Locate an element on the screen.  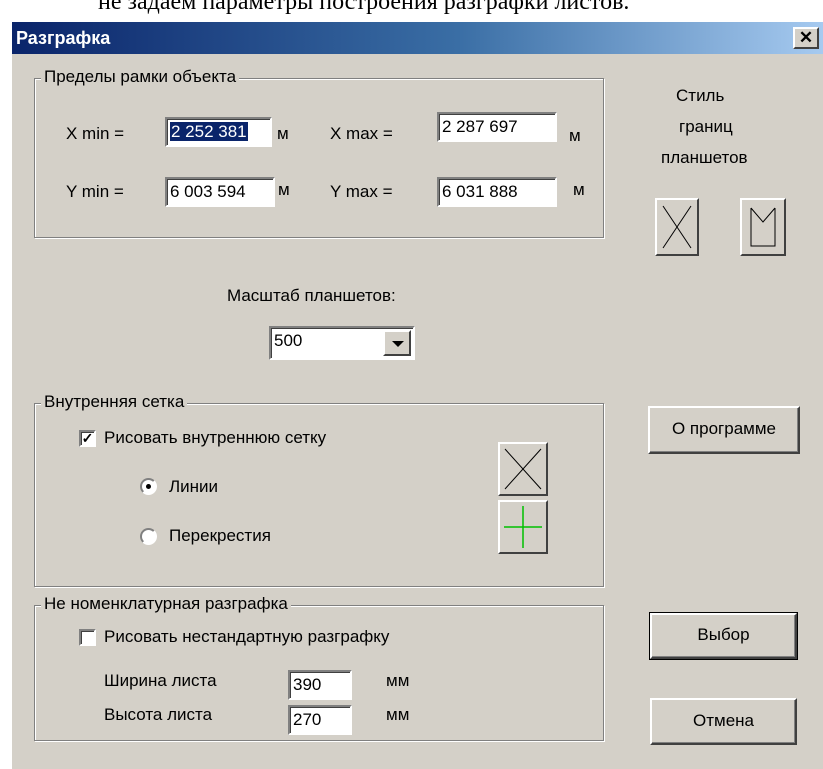
sheet-height-label: Высота листа is located at coordinates (158, 714).